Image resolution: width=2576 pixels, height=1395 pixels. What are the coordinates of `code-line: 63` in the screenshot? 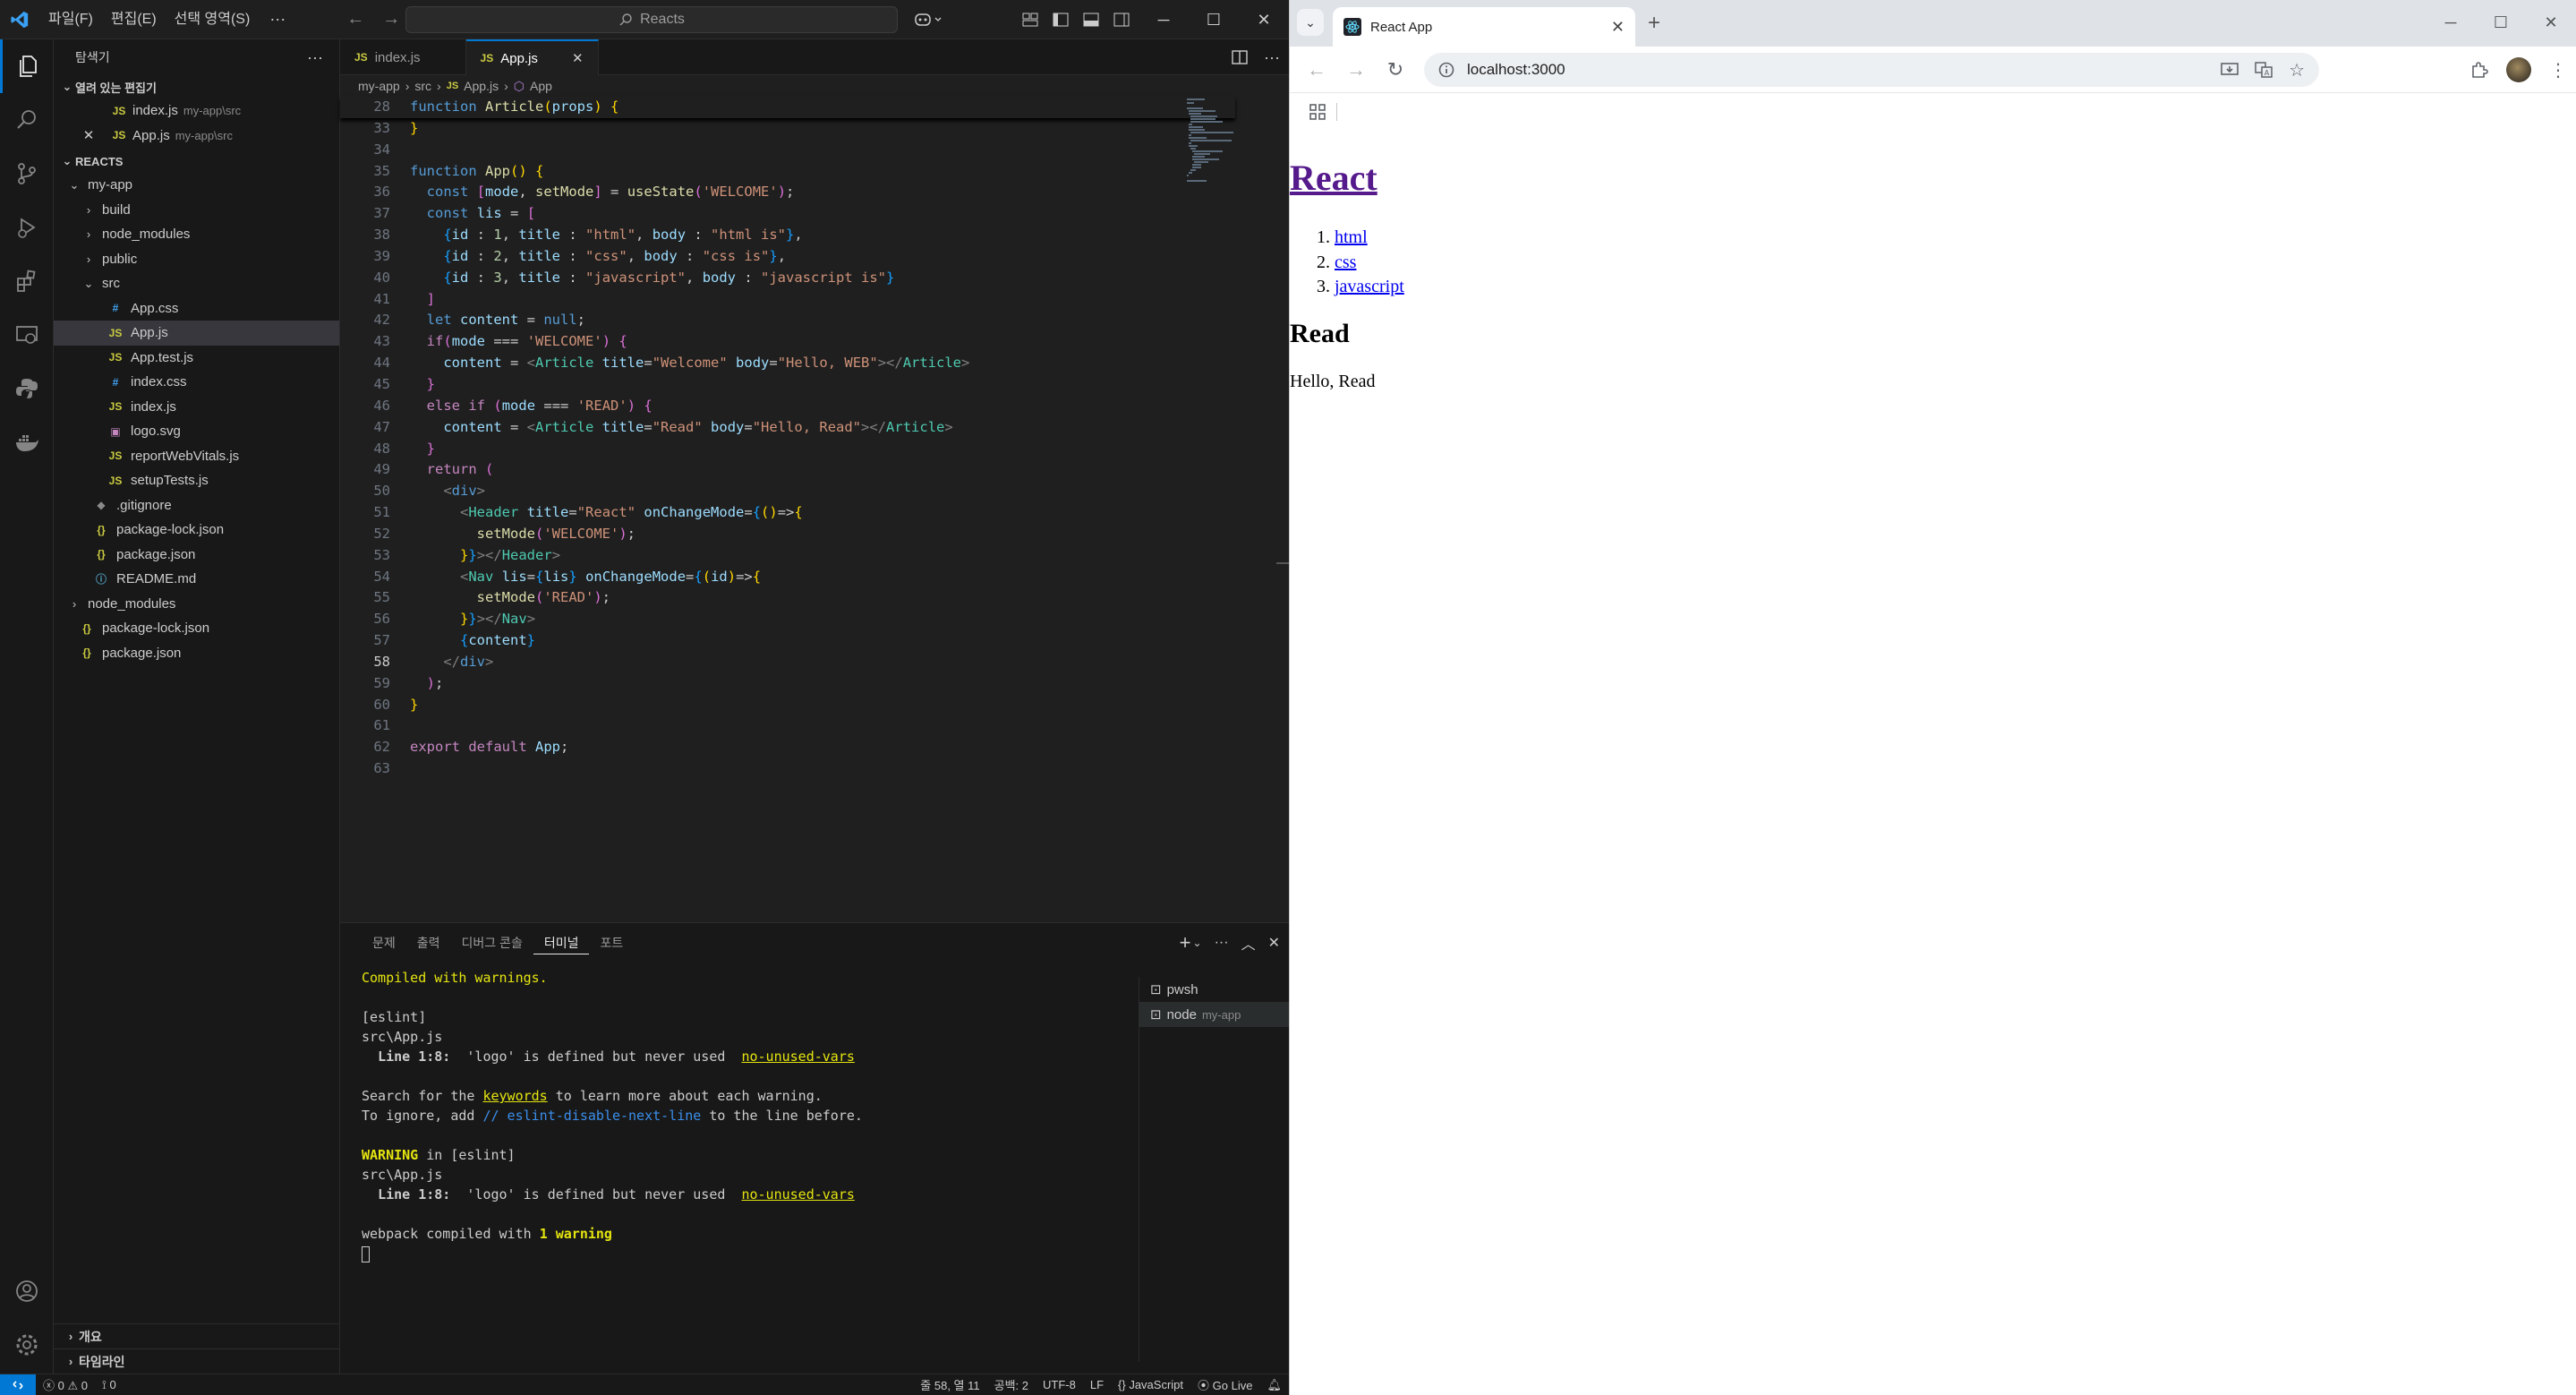 It's located at (787, 769).